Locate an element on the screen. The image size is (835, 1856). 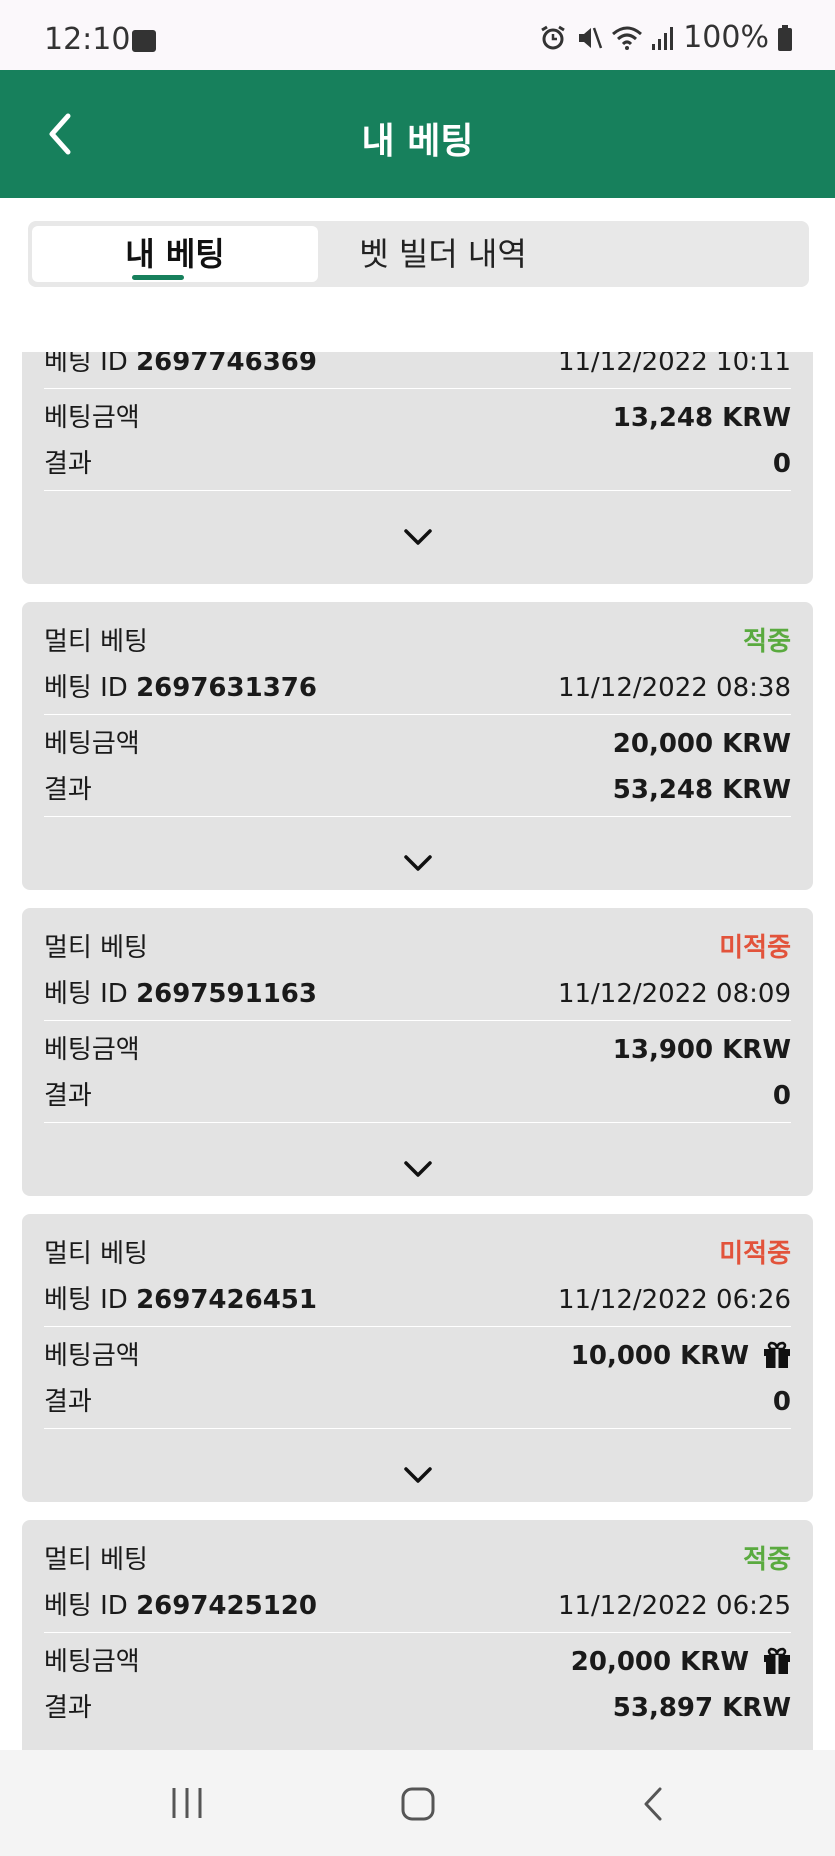
image-notification-icon is located at coordinates (144, 41).